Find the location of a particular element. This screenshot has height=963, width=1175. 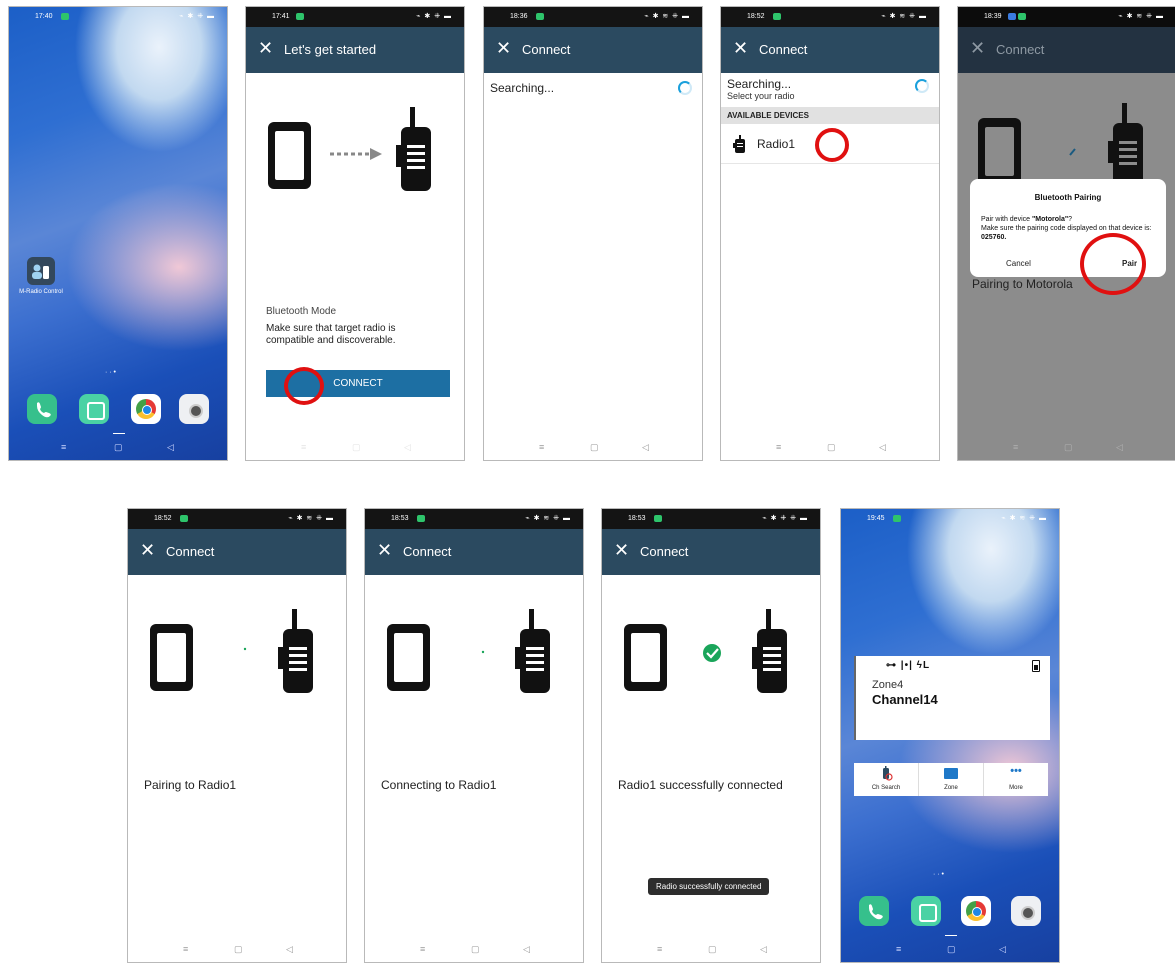

status-time: 17:40 is located at coordinates (44, 16).